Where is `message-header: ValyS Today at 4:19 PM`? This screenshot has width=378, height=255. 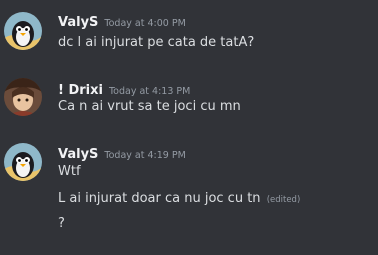 message-header: ValyS Today at 4:19 PM is located at coordinates (122, 152).